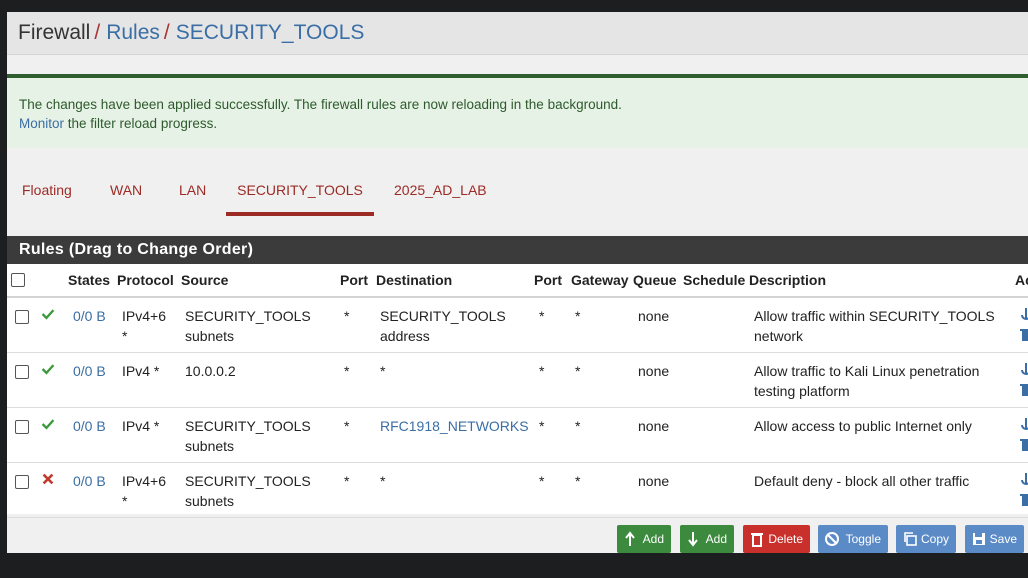 The height and width of the screenshot is (578, 1028). I want to click on add-bottom-button: Add, so click(707, 539).